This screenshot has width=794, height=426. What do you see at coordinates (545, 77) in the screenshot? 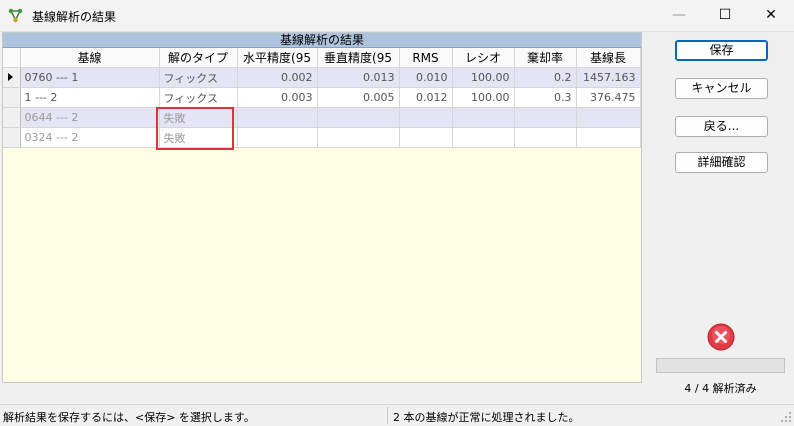
I see `cell-reject-rate: 0.2` at bounding box center [545, 77].